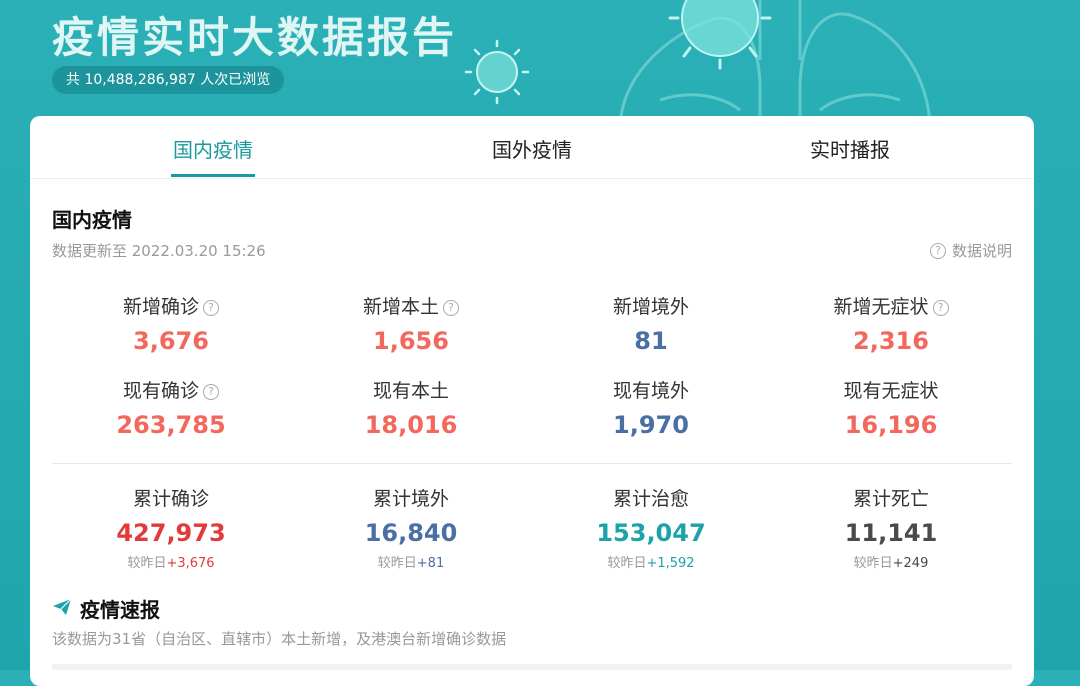  I want to click on stat-label: 新增本土, so click(400, 307).